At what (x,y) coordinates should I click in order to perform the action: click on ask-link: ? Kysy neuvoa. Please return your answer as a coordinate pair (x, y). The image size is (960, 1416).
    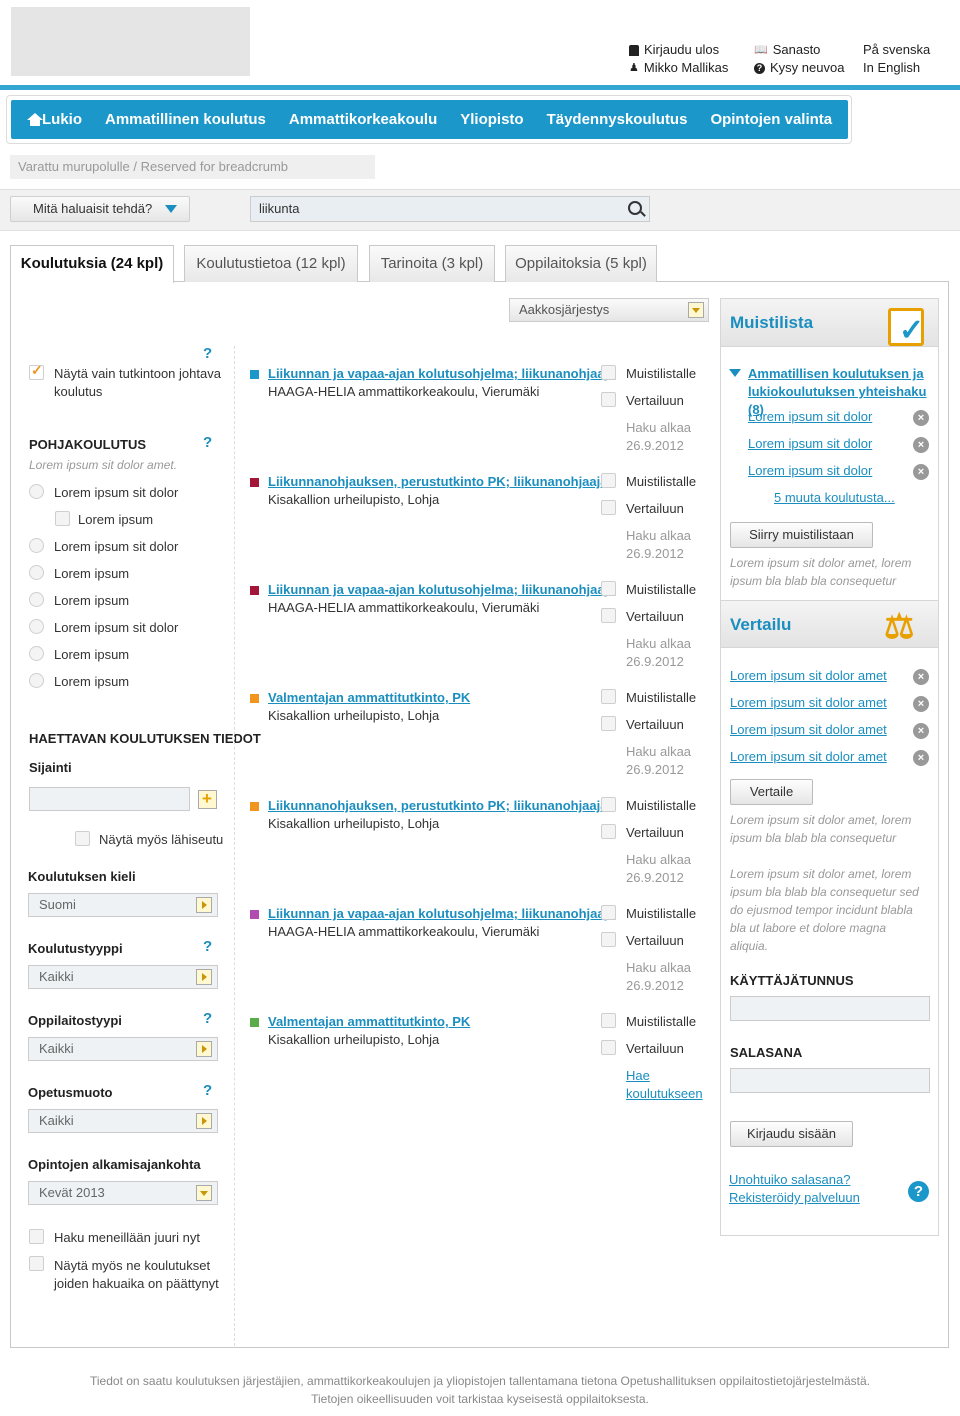
    Looking at the image, I should click on (799, 68).